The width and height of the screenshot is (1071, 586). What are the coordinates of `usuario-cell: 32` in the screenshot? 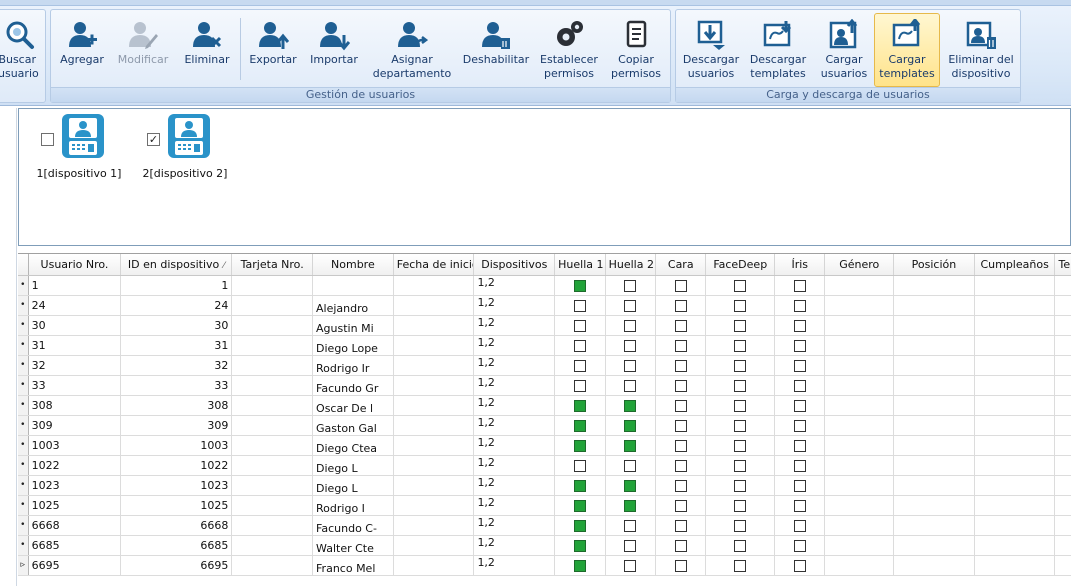 It's located at (75, 365).